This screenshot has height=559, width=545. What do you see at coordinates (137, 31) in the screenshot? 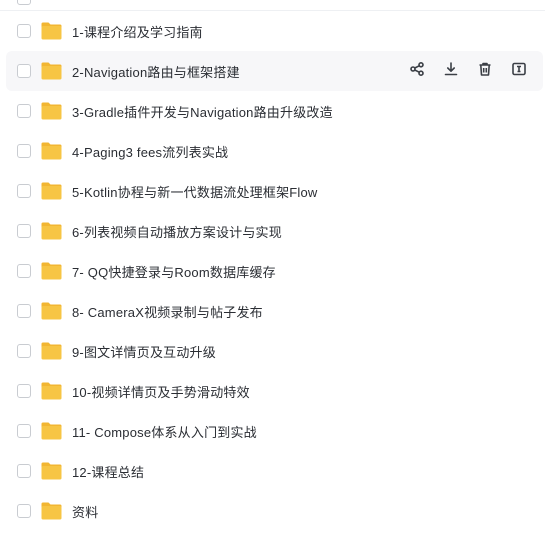
I see `file-name: 1-课程介绍及学习指南` at bounding box center [137, 31].